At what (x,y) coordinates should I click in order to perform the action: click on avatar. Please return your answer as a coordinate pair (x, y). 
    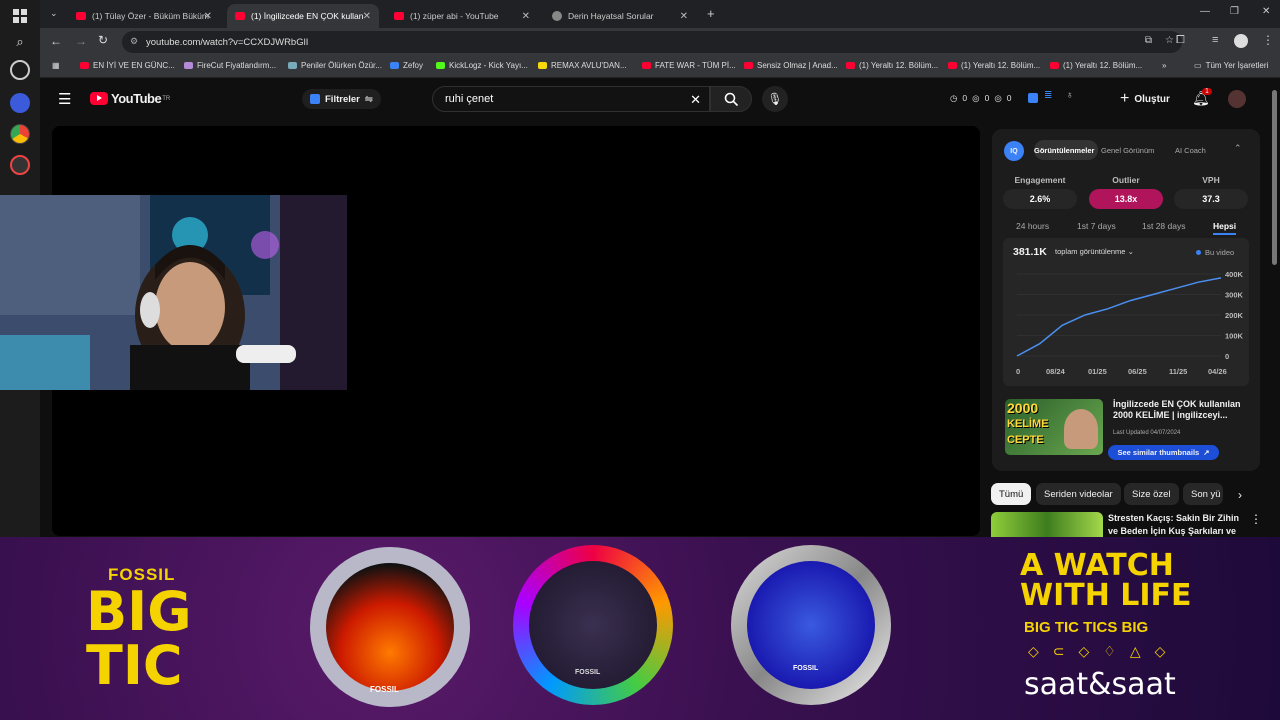
    Looking at the image, I should click on (1237, 99).